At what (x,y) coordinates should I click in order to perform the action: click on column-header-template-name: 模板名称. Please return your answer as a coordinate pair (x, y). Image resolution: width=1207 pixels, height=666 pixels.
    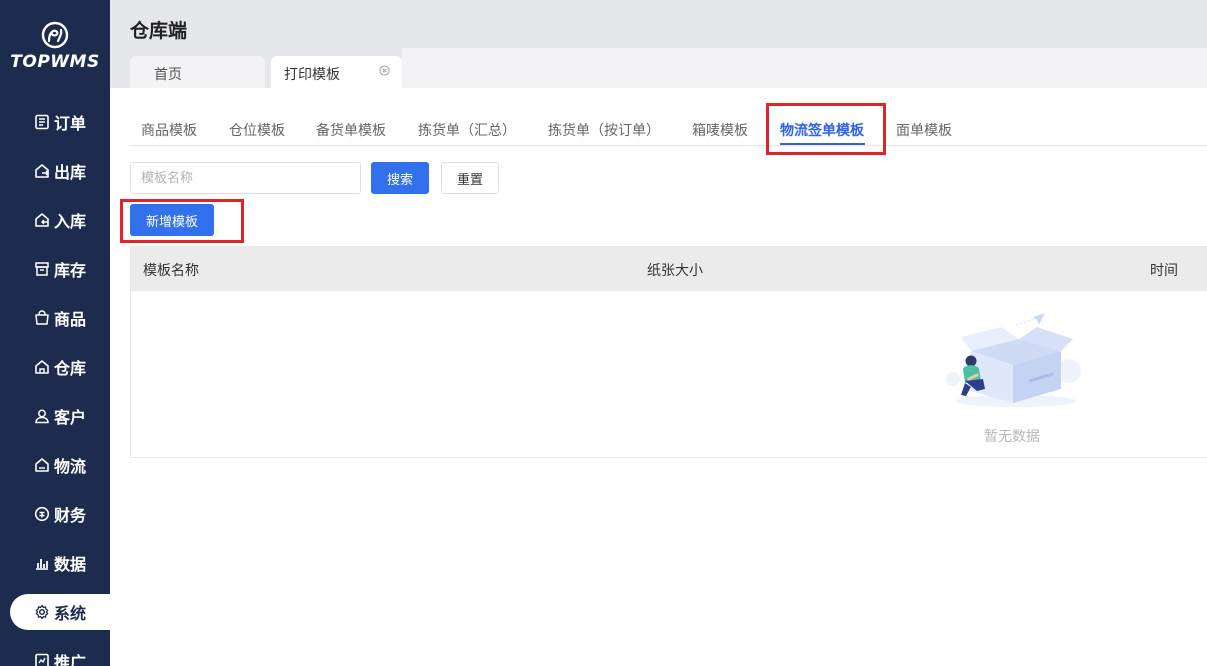
    Looking at the image, I should click on (171, 271).